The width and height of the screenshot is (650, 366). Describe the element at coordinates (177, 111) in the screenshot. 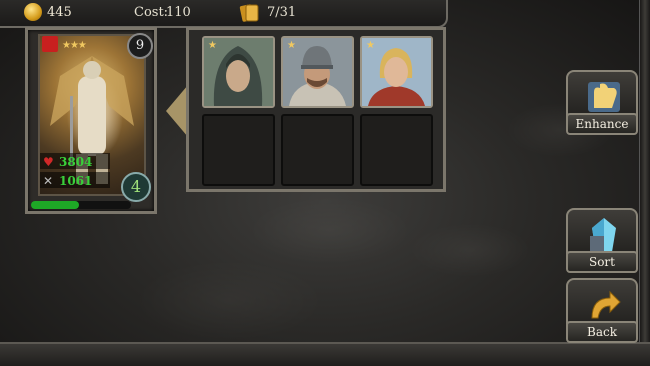

I see `deck-pointer-arrow` at that location.